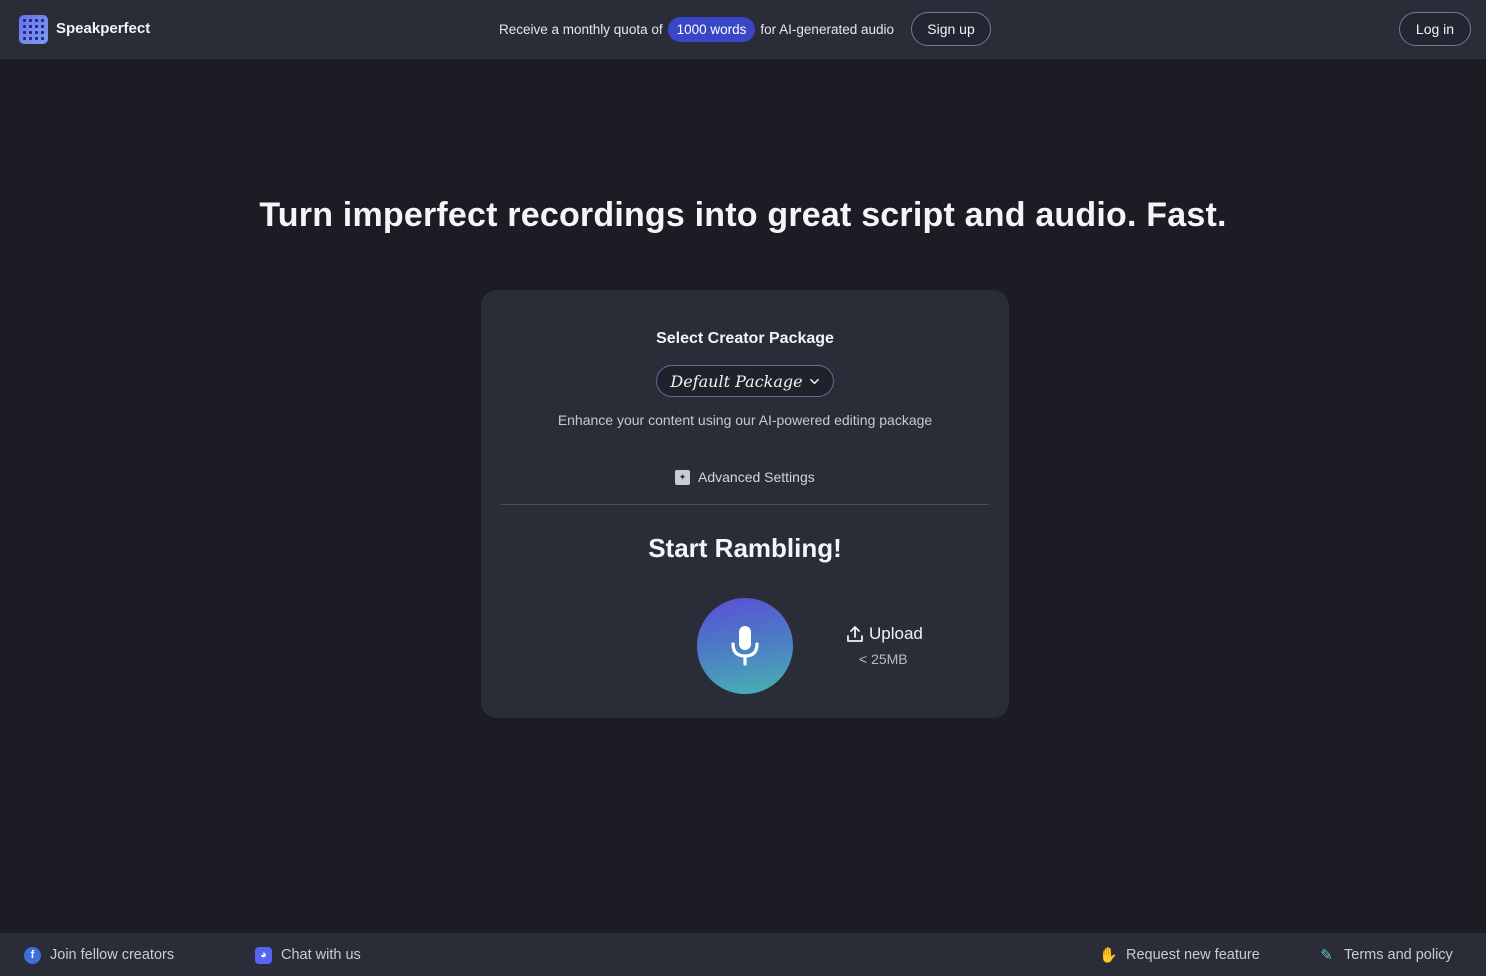 The width and height of the screenshot is (1486, 976). Describe the element at coordinates (883, 659) in the screenshot. I see `upload-size-limit: < 25MB` at that location.